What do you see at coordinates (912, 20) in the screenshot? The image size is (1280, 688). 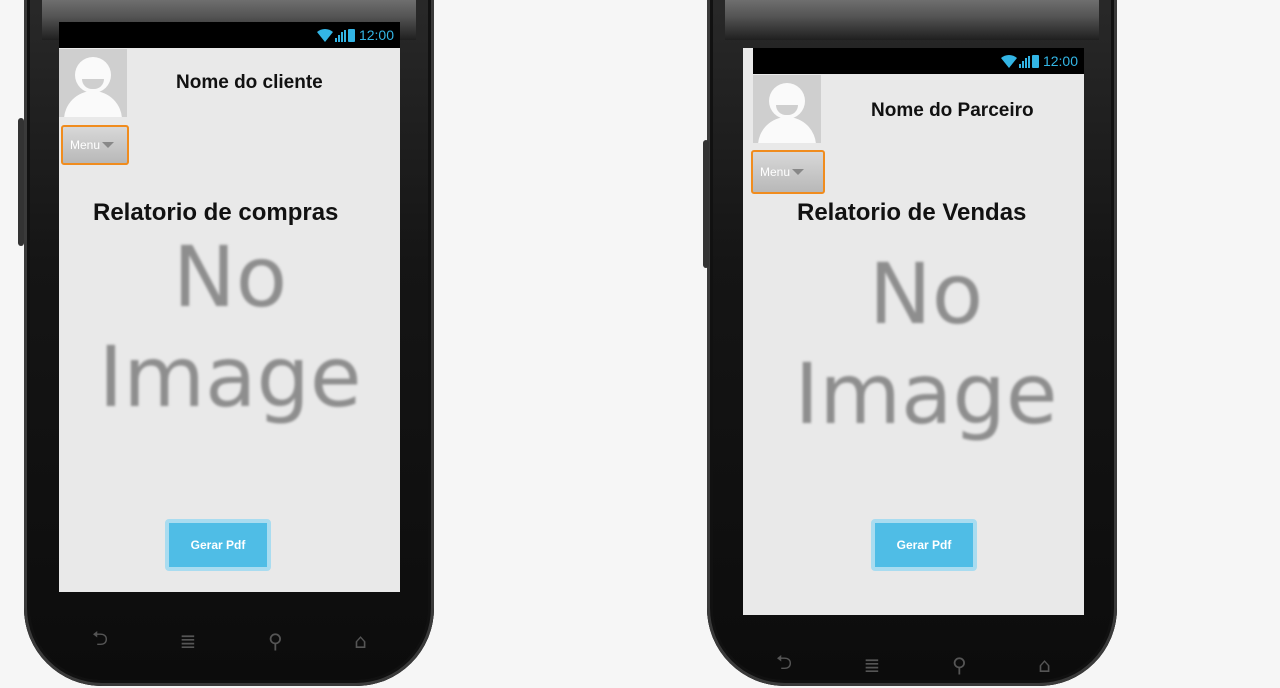 I see `phone-bezel-shine` at bounding box center [912, 20].